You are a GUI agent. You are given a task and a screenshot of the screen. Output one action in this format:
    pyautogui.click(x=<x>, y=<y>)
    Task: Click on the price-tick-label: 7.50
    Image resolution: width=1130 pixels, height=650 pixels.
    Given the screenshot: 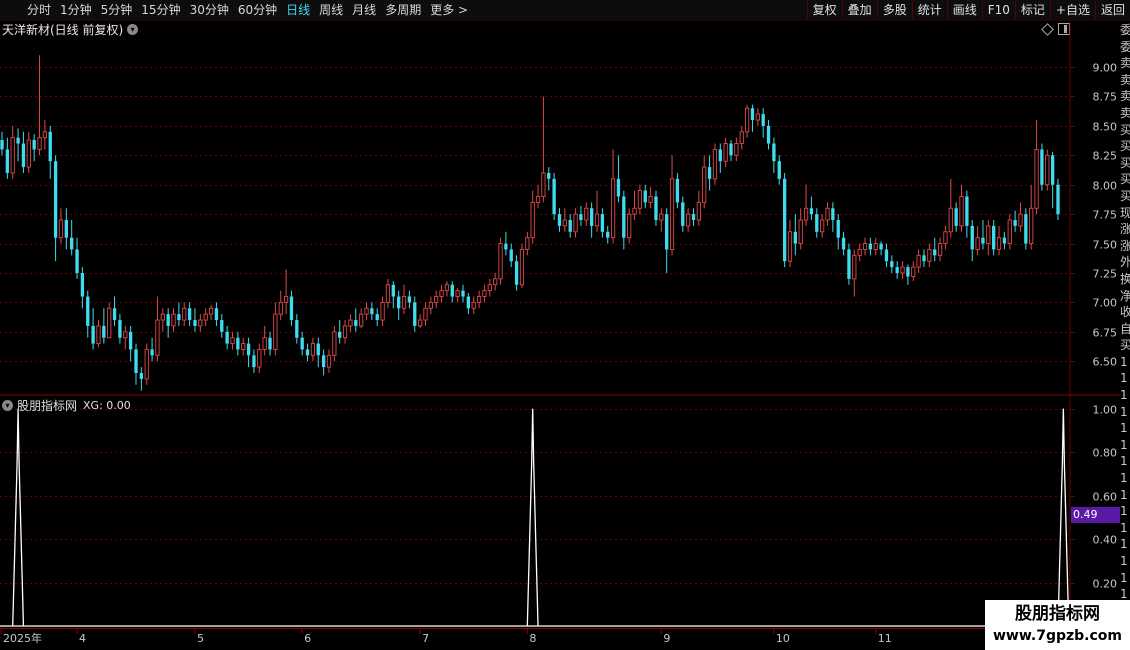 What is the action you would take?
    pyautogui.click(x=1105, y=245)
    